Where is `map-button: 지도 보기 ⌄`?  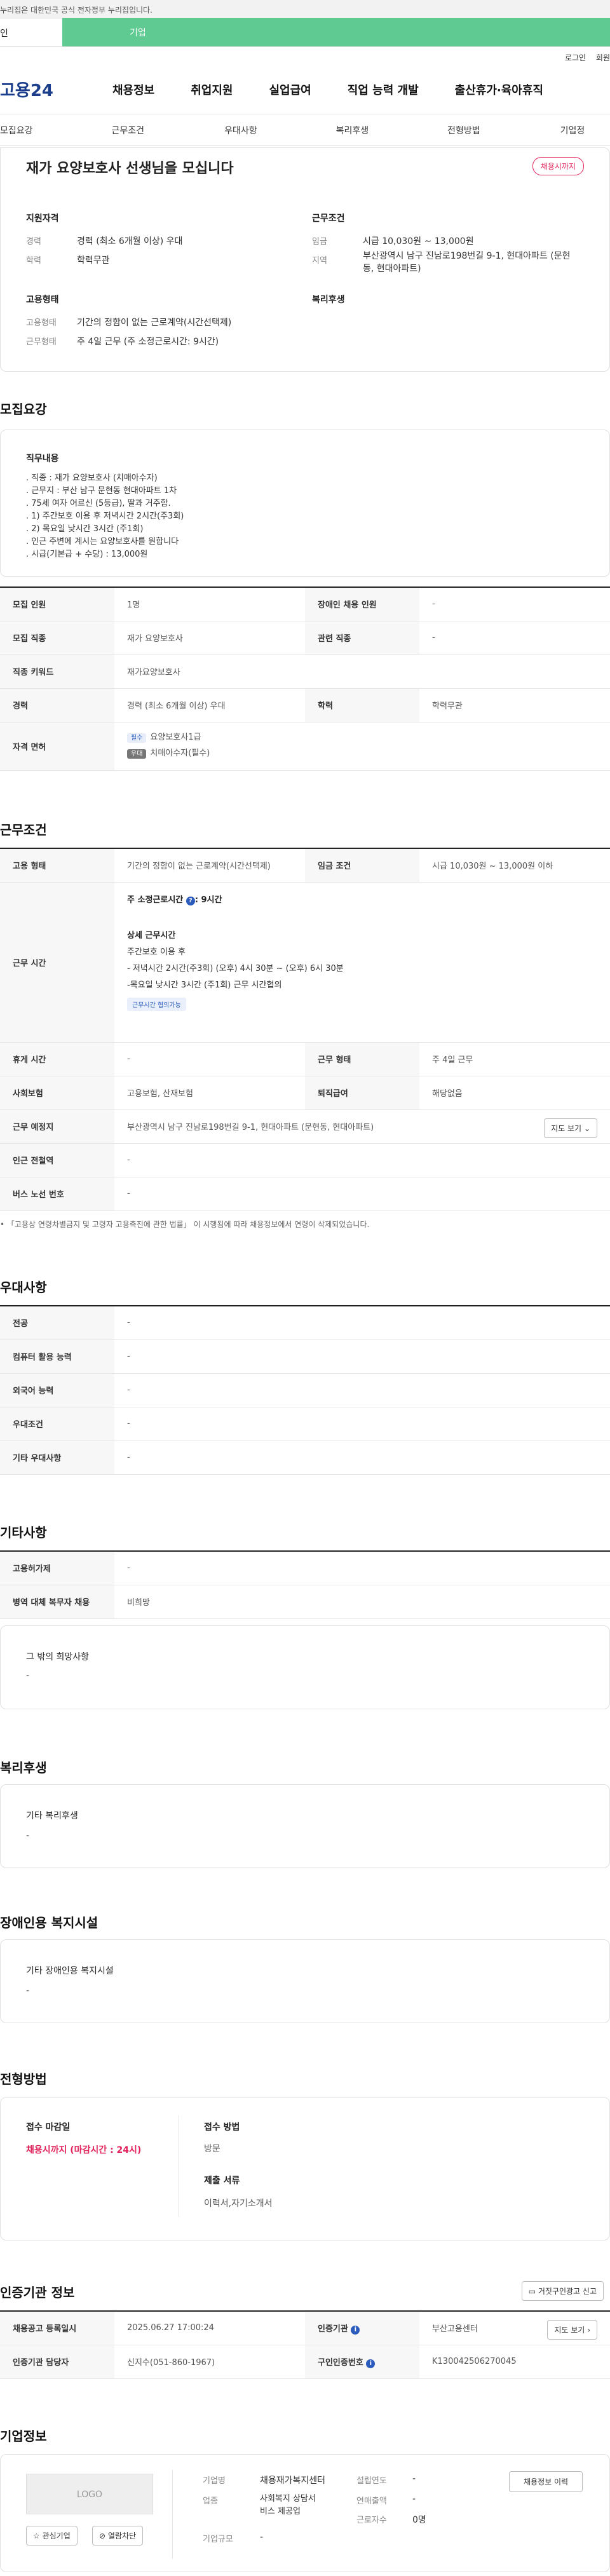
map-button: 지도 보기 ⌄ is located at coordinates (570, 1128).